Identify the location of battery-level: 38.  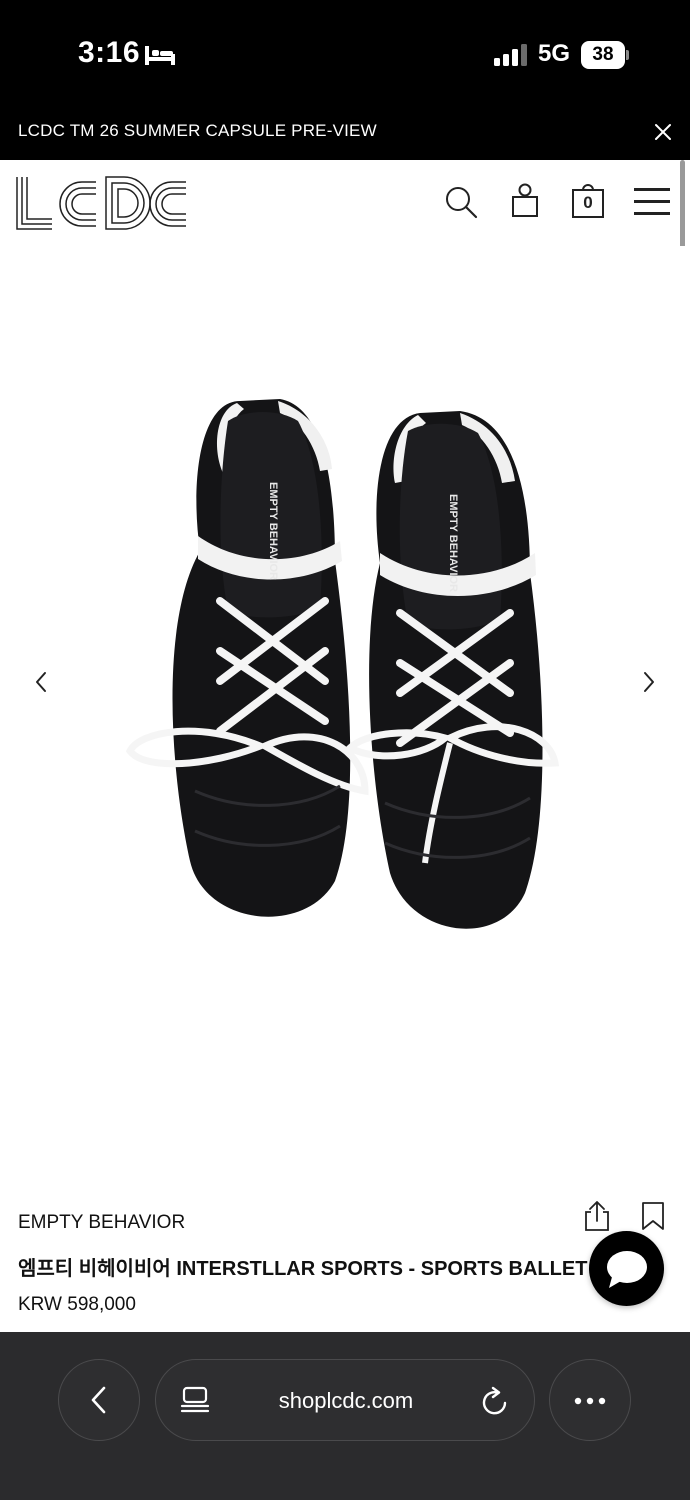
(603, 55).